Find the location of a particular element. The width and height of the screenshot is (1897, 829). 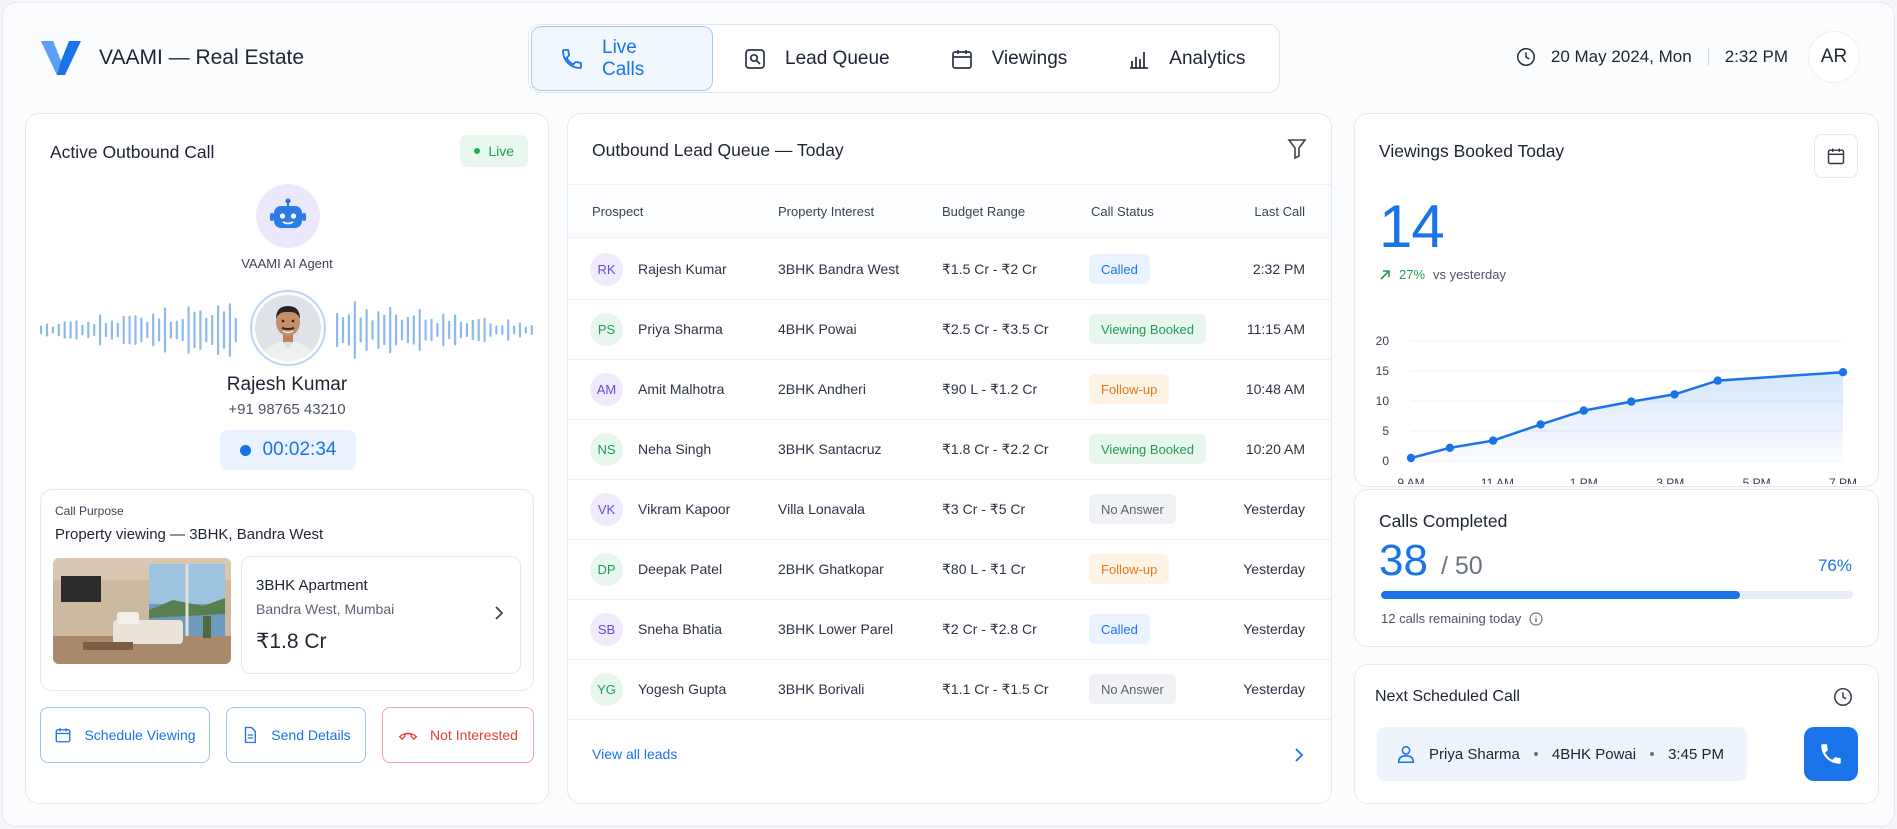

caller-phone: +91 98765 43210 is located at coordinates (287, 409).